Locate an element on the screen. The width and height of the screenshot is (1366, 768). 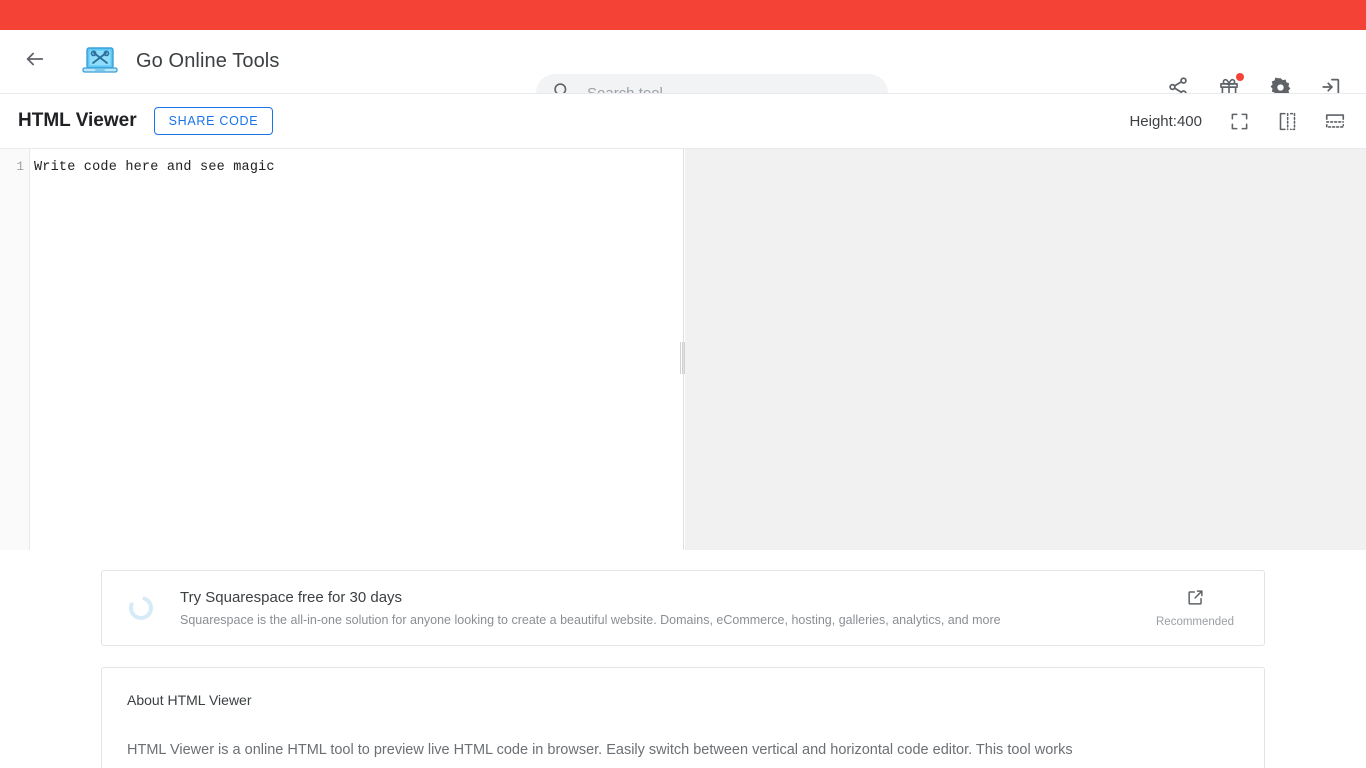
height-label: Height: is located at coordinates (1153, 121).